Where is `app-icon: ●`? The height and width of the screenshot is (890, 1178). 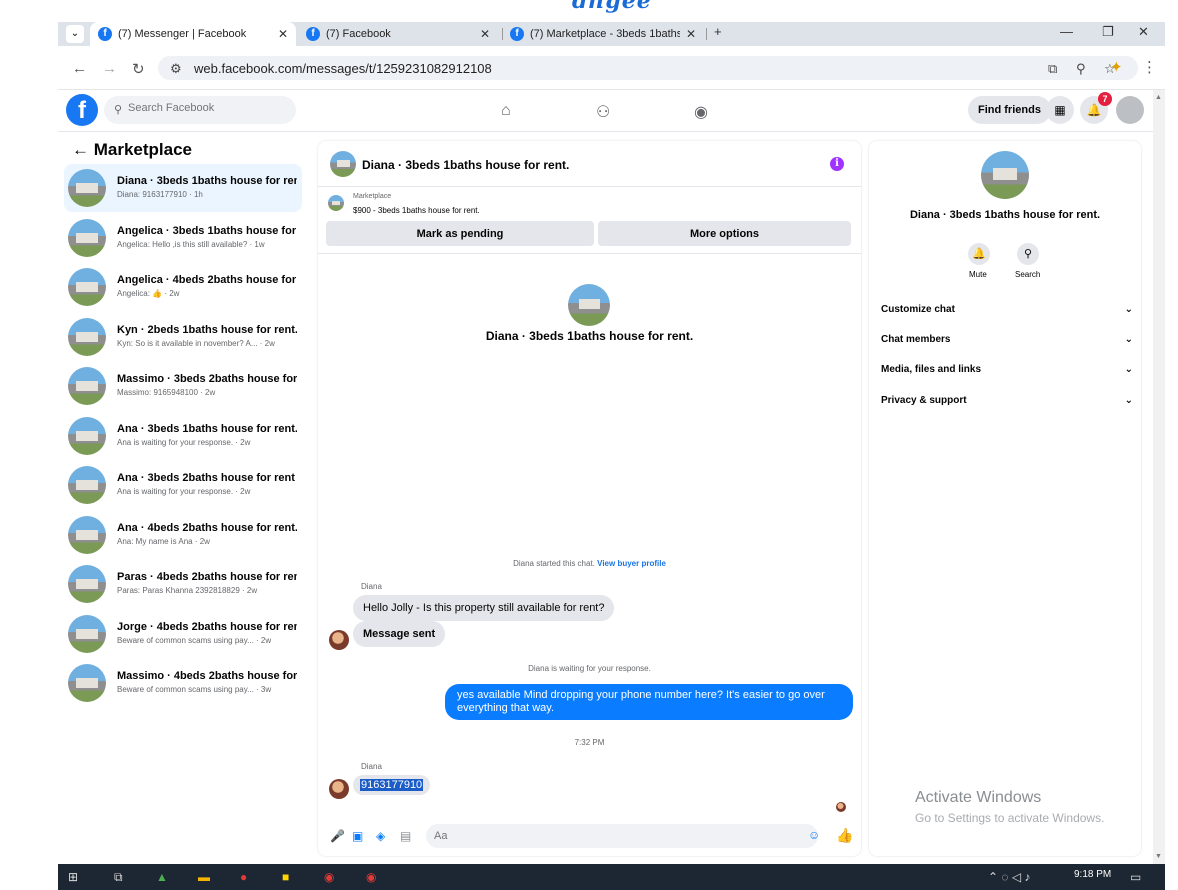 app-icon: ● is located at coordinates (243, 877).